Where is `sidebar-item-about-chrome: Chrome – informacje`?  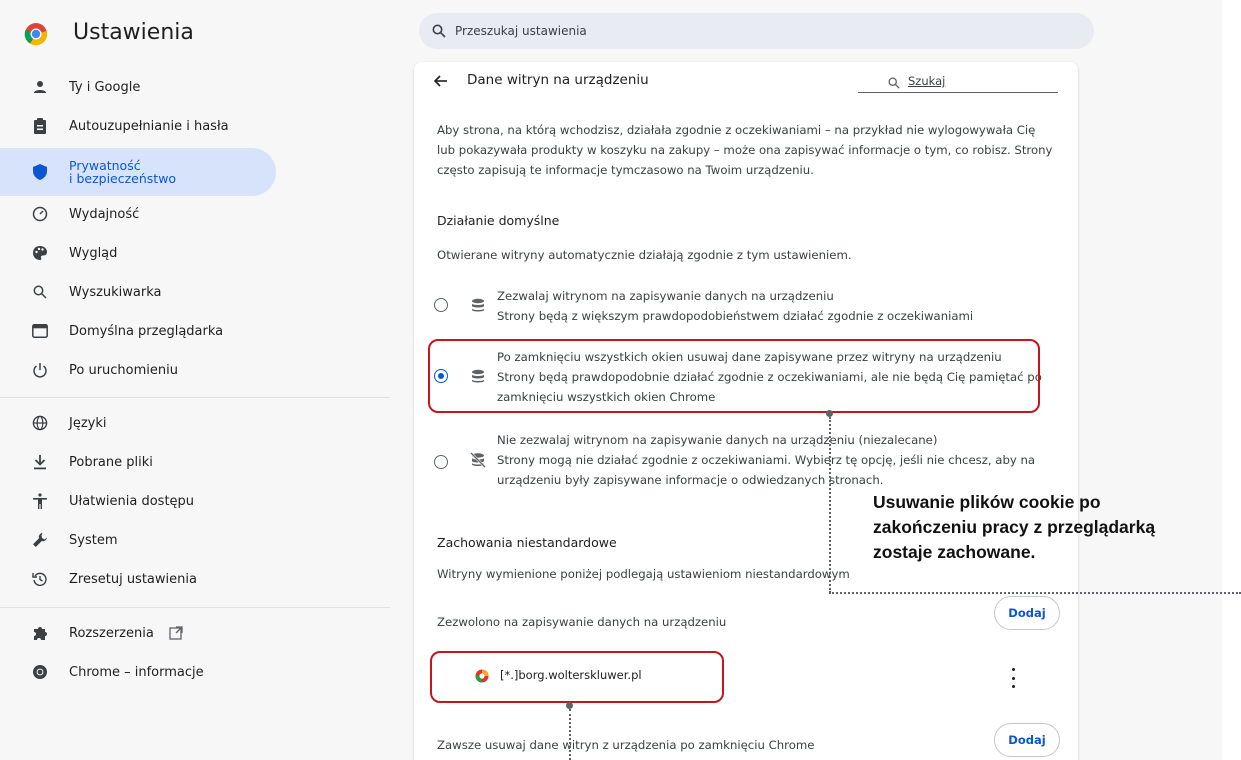
sidebar-item-about-chrome: Chrome – informacje is located at coordinates (195, 672).